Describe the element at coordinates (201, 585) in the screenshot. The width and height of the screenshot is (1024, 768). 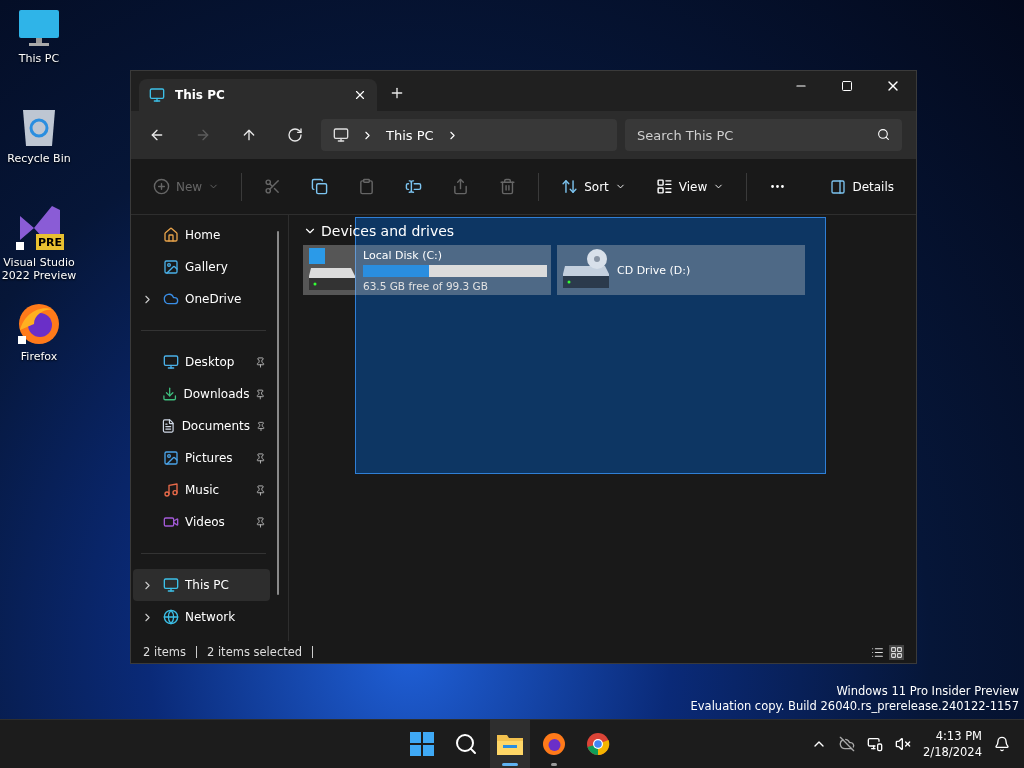
I see `sidebar-item: This PC` at that location.